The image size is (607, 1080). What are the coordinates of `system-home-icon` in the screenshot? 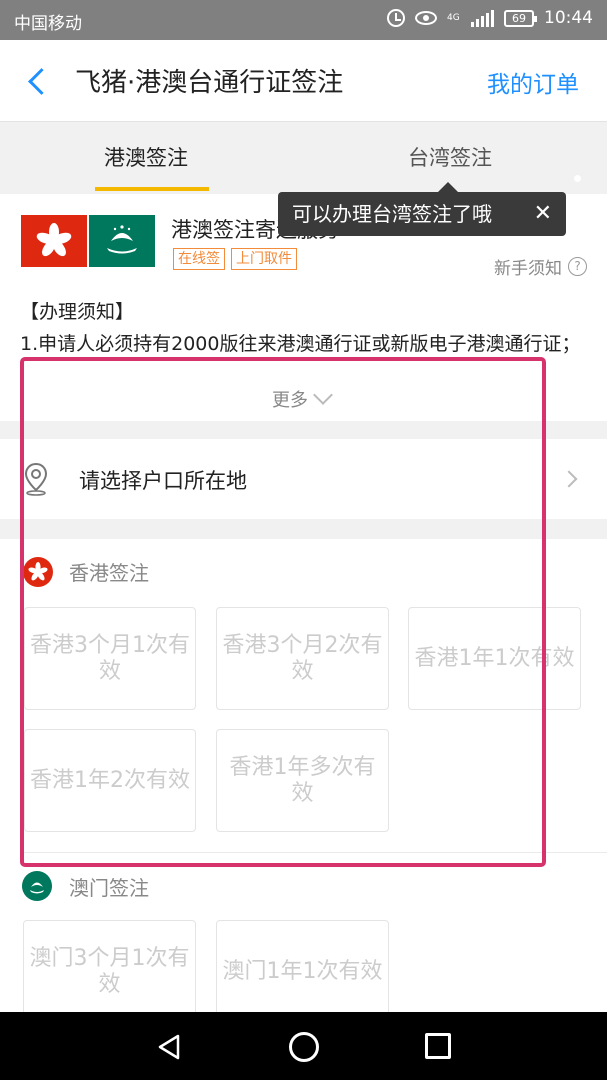 It's located at (304, 1047).